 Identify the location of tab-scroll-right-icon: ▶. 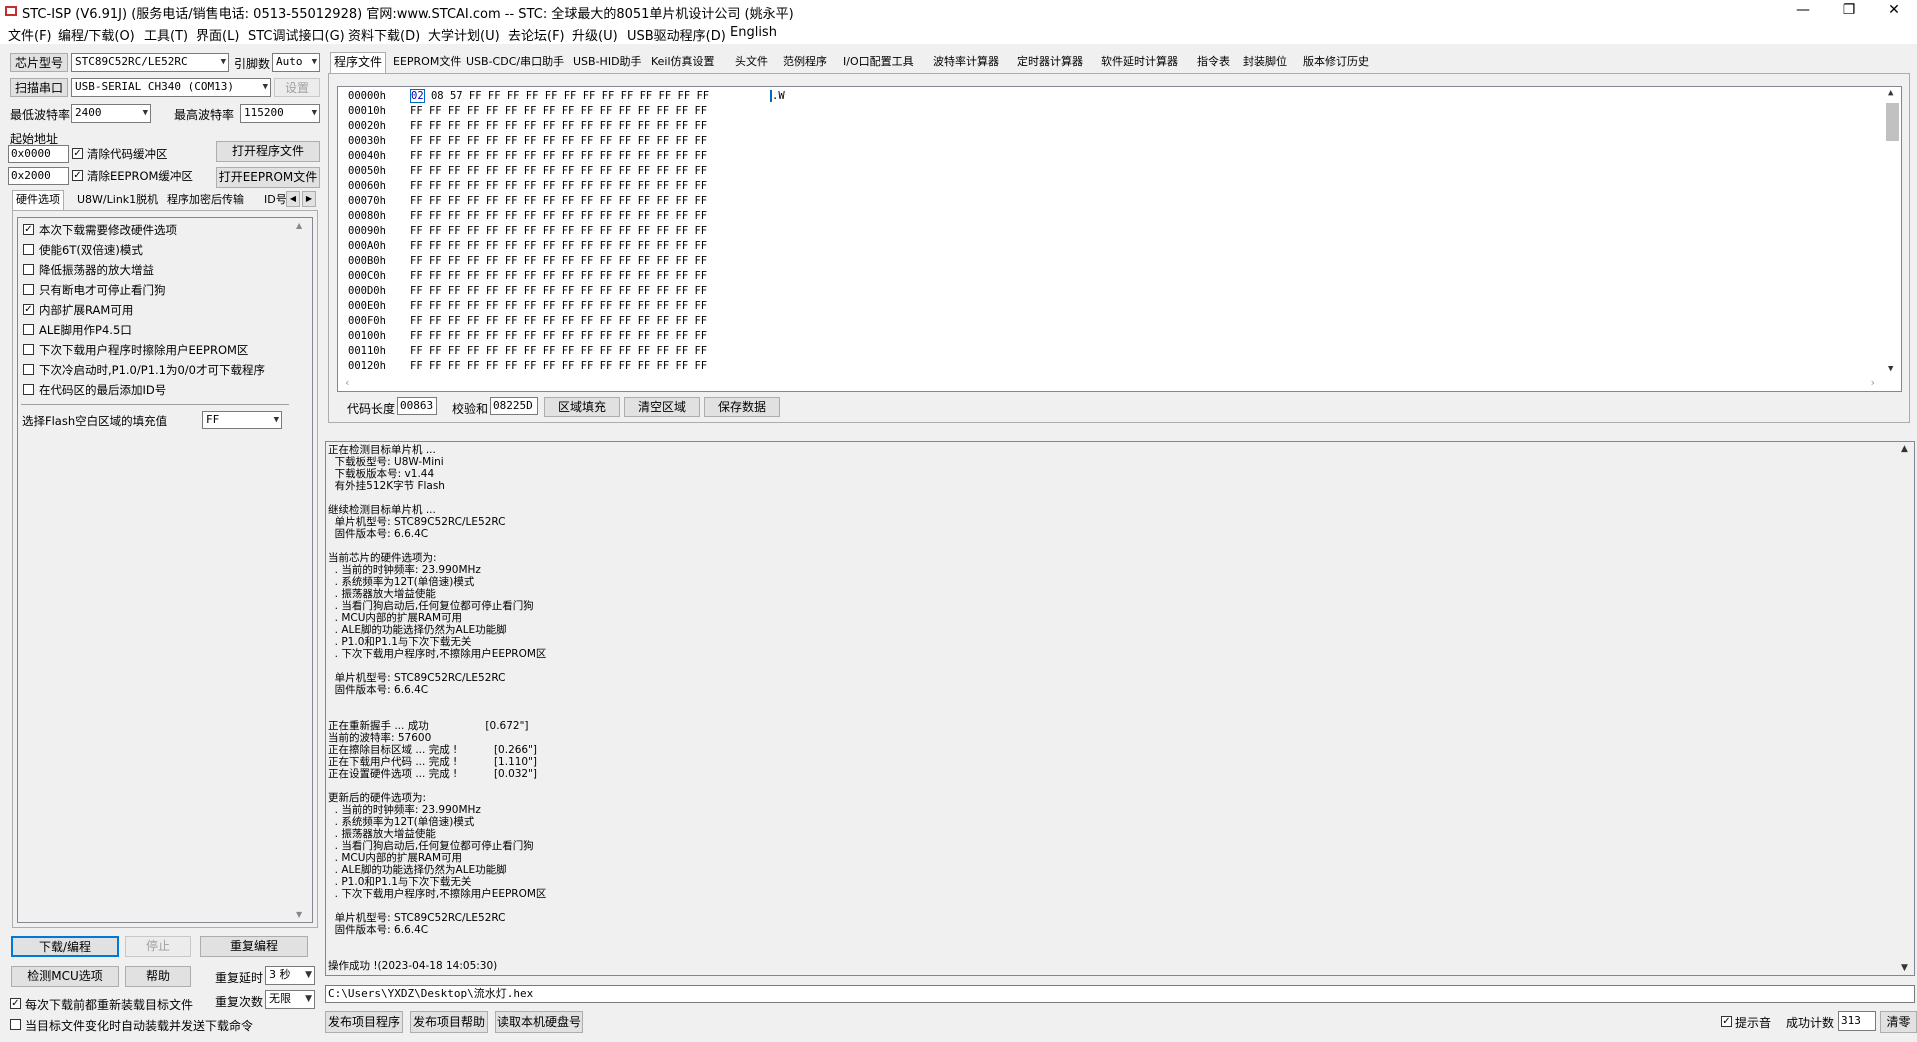
(309, 199).